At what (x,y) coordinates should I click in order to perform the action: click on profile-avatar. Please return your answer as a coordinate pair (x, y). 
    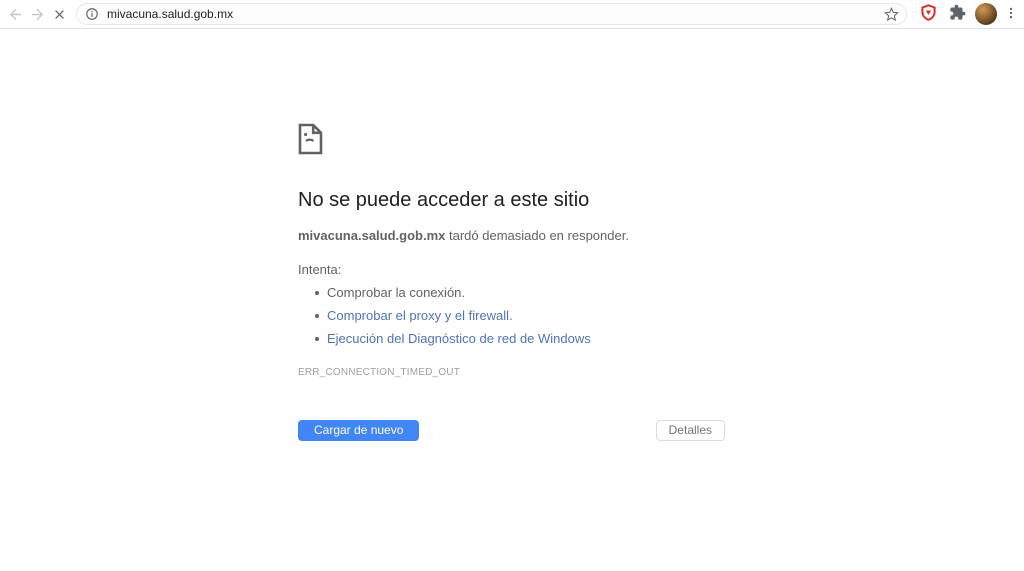
    Looking at the image, I should click on (986, 14).